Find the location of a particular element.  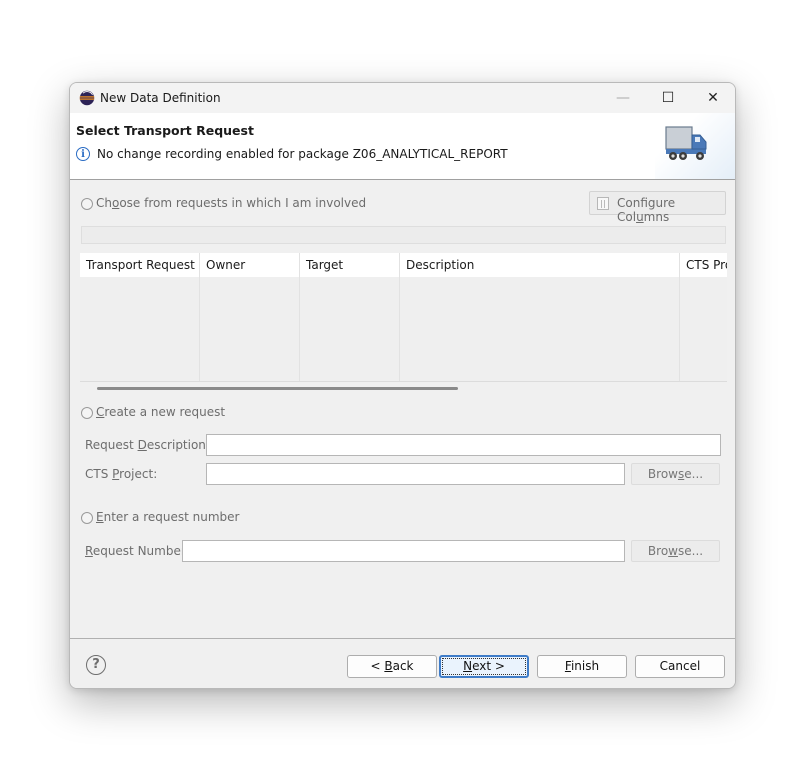

minimize-icon: — is located at coordinates (623, 98).